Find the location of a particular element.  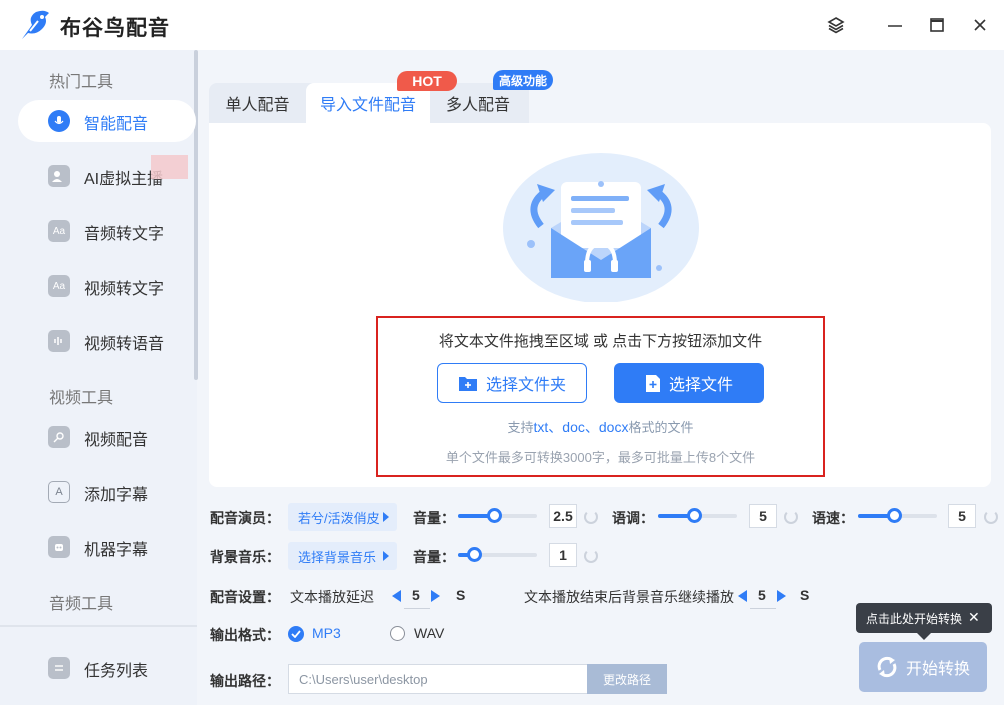

layers-icon is located at coordinates (836, 25).